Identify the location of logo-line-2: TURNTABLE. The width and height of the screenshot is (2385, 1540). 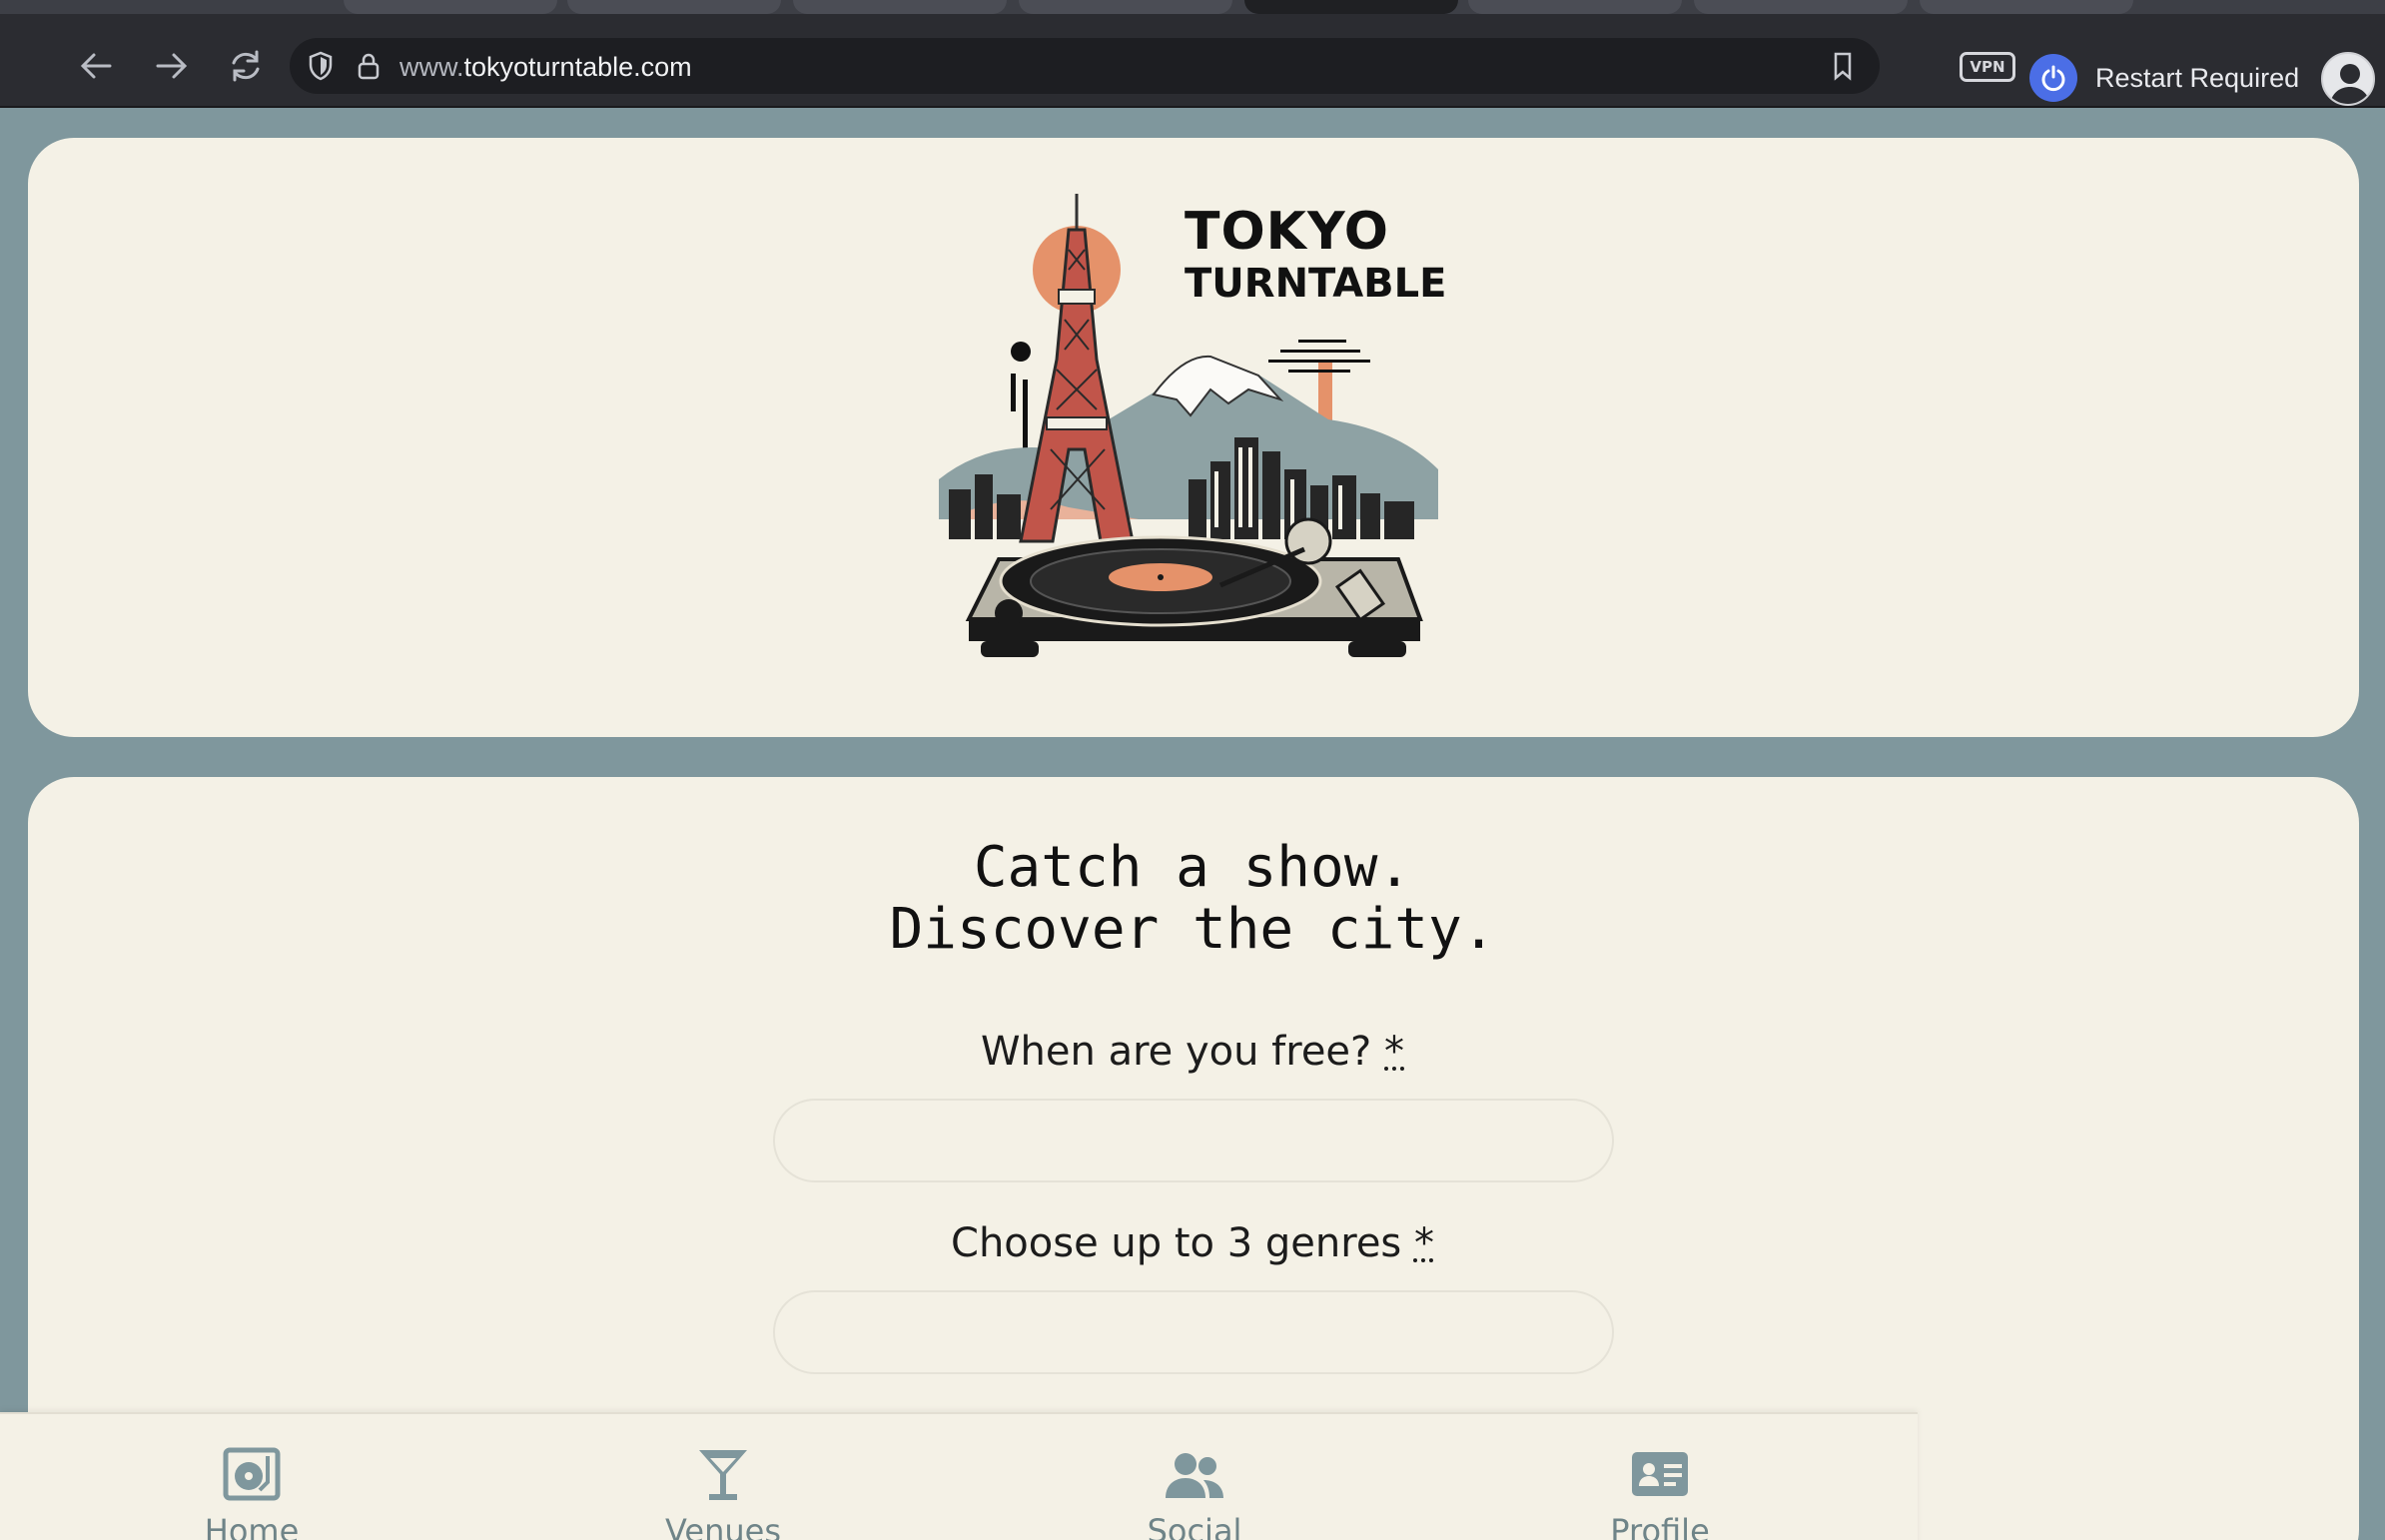
(1316, 284).